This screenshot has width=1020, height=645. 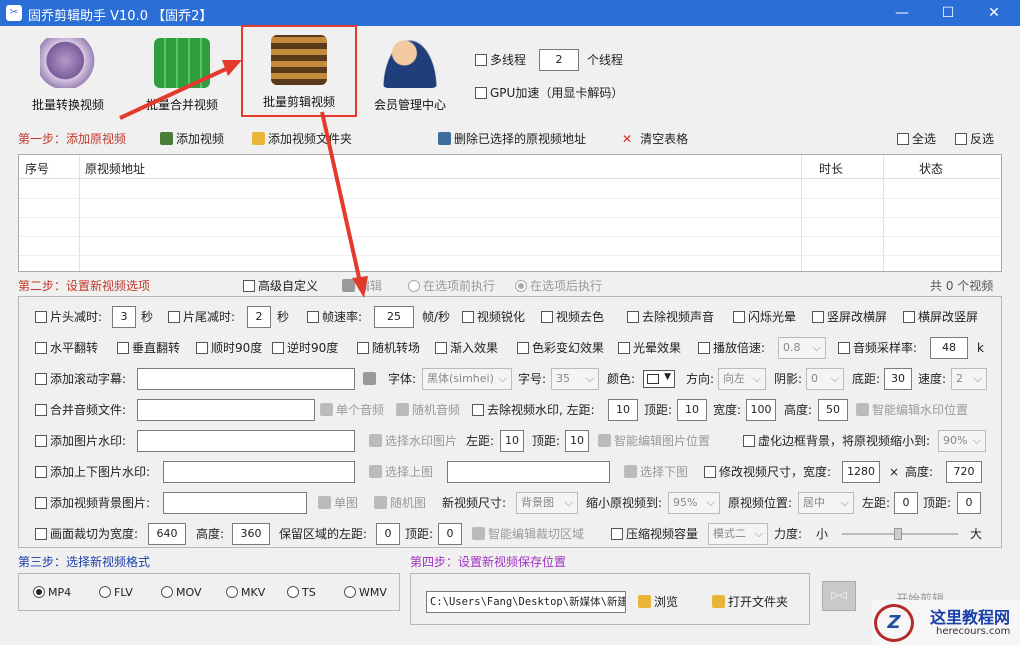 I want to click on mute-checkbox, so click(x=633, y=317).